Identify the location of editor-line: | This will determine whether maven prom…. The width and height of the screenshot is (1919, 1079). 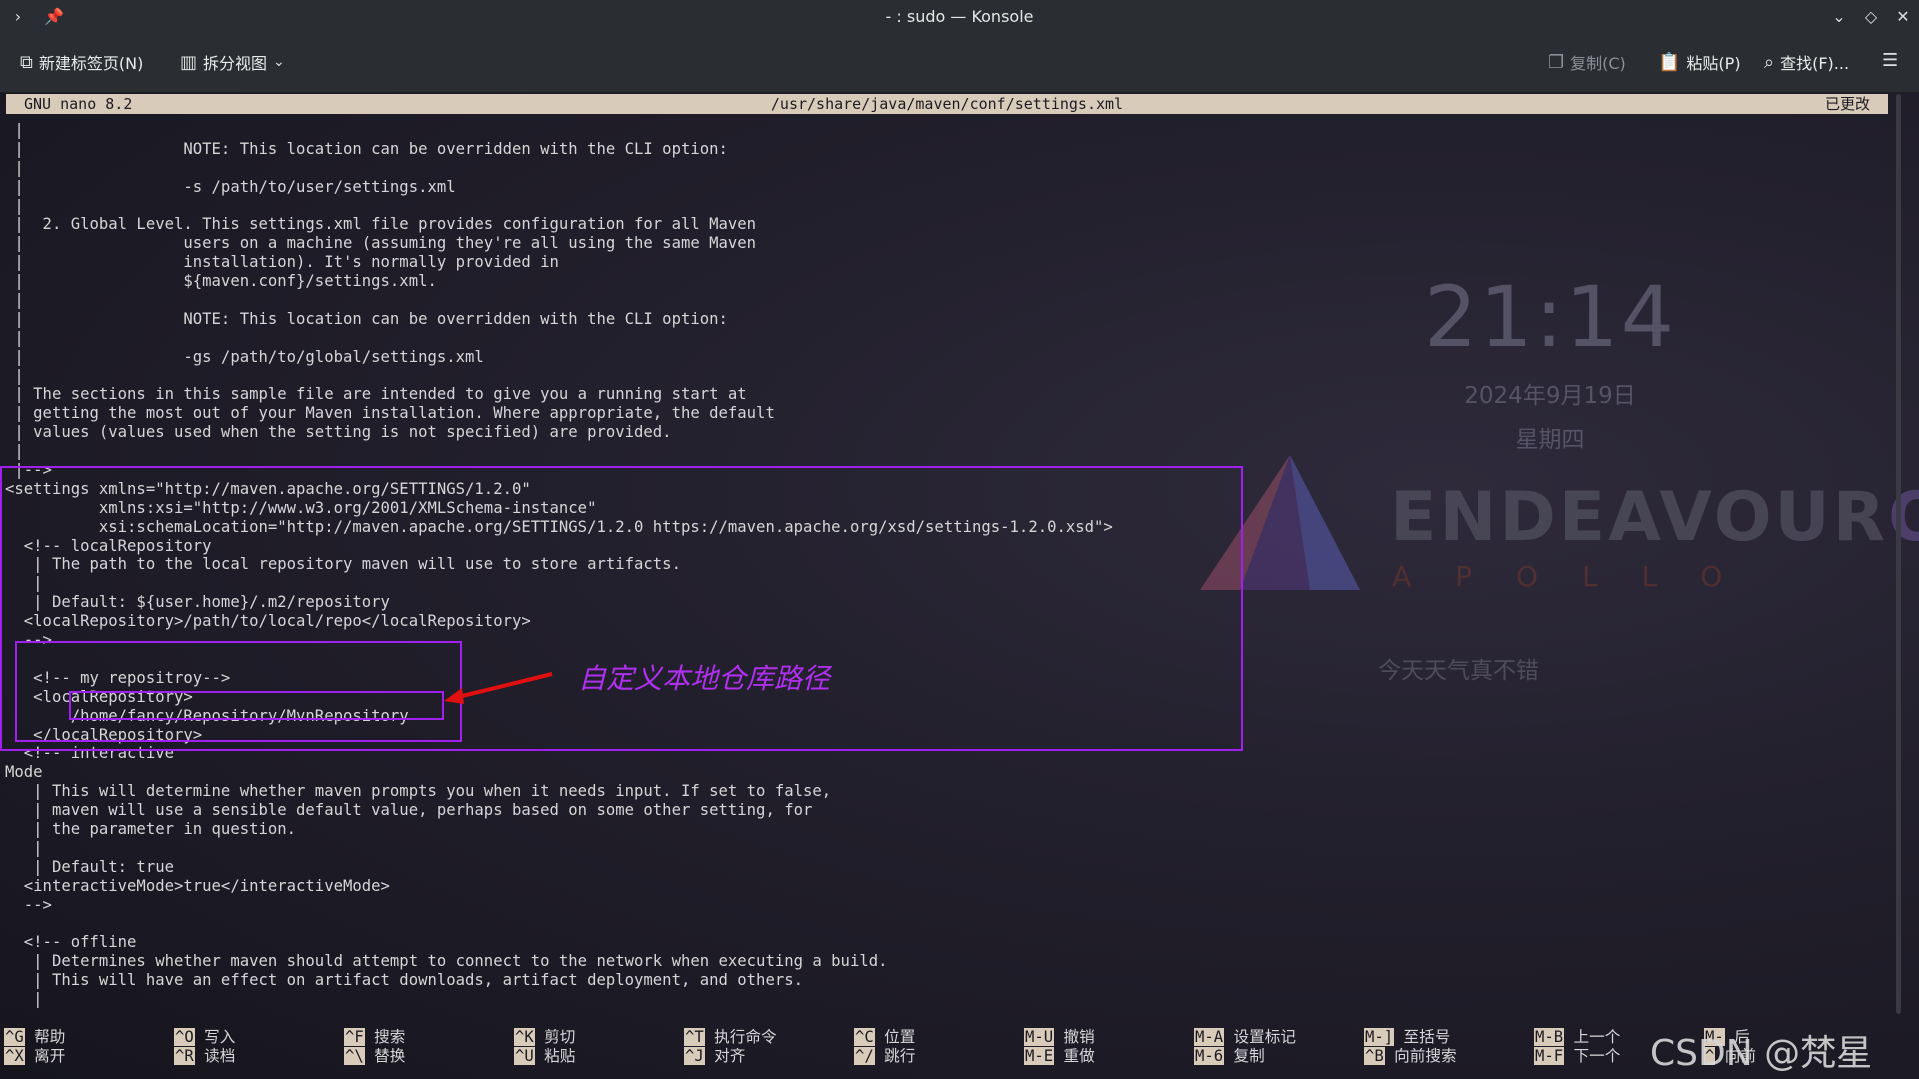
(418, 791).